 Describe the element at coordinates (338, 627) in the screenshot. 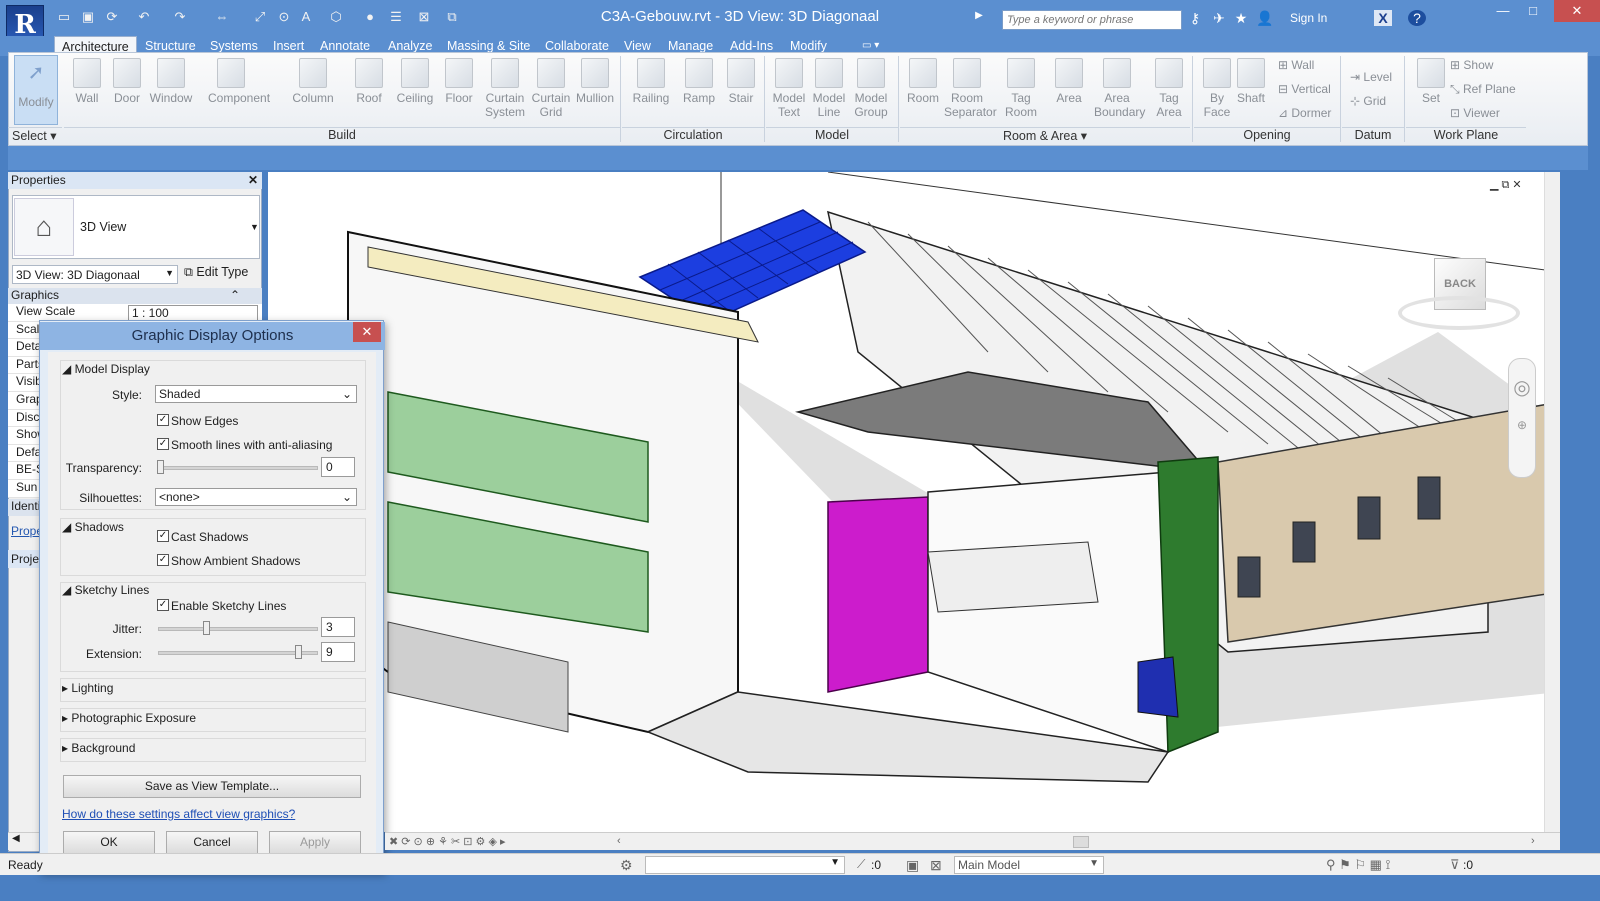

I see `jitter-input: 3` at that location.